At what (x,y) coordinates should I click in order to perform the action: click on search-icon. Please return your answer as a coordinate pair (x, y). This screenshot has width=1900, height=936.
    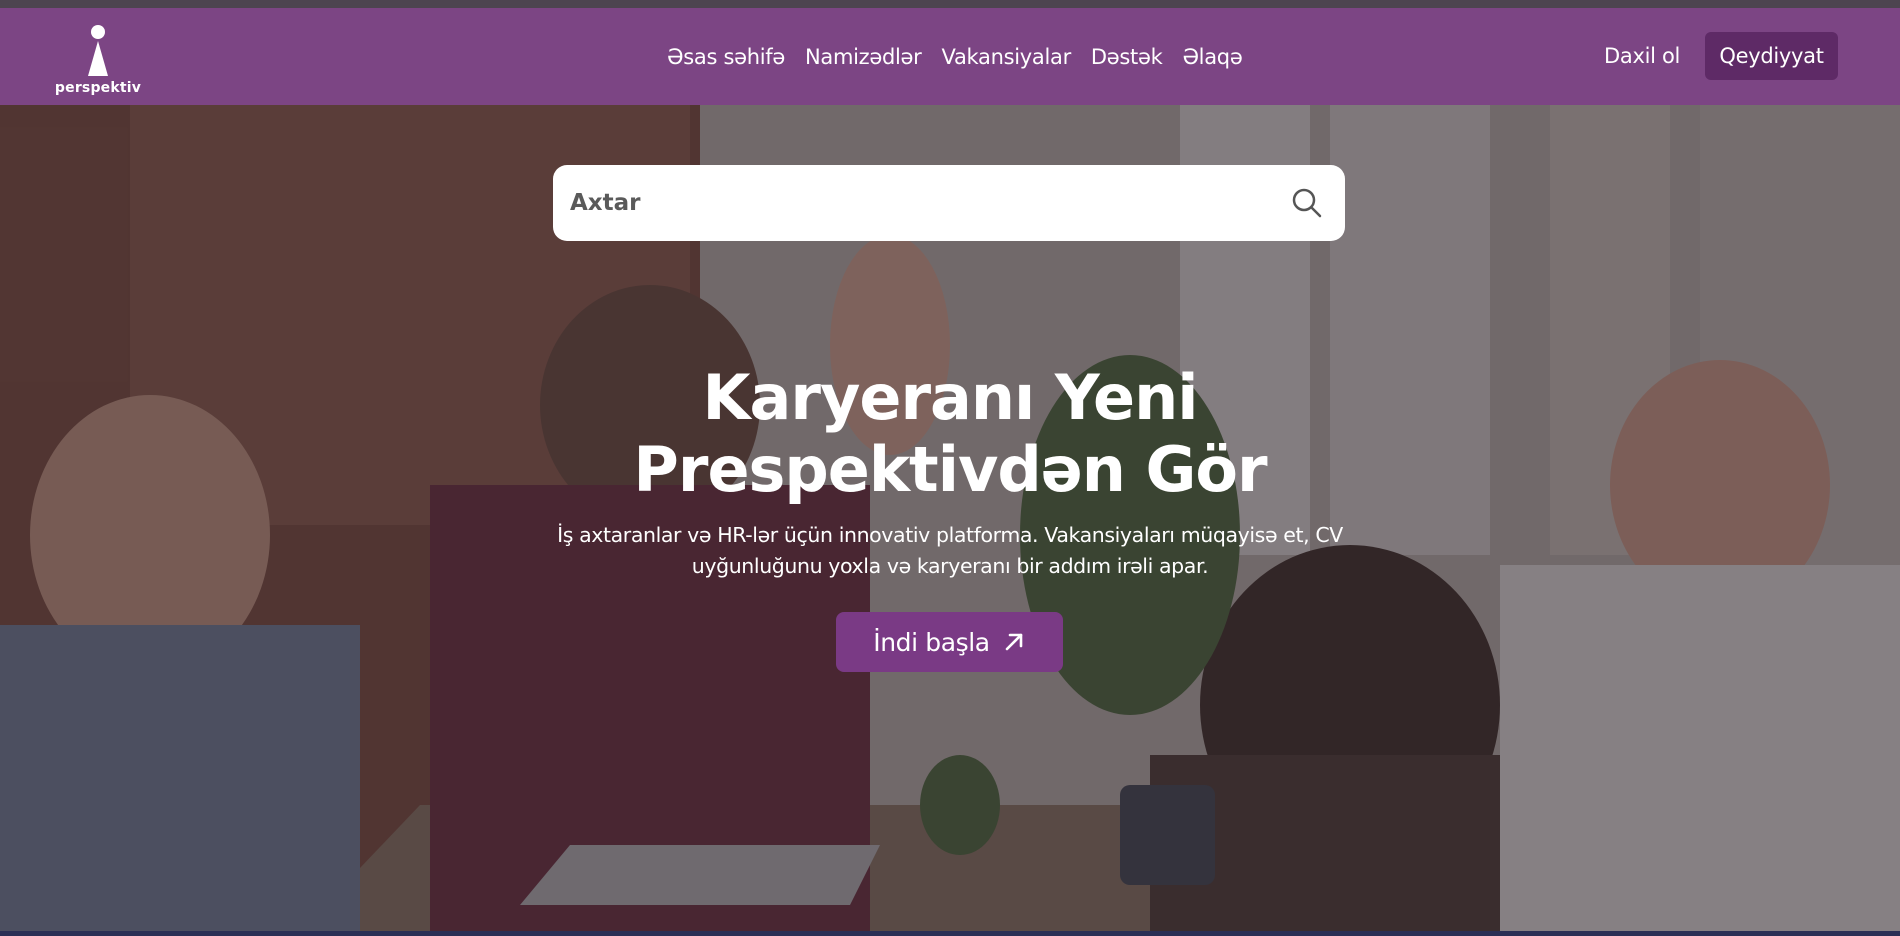
    Looking at the image, I should click on (1307, 203).